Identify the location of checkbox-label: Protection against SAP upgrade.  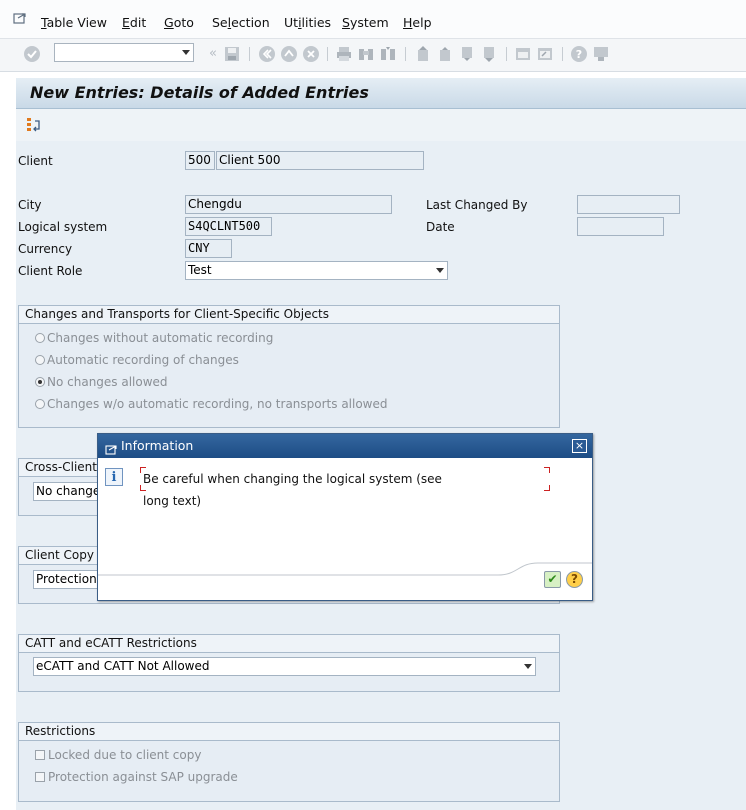
(143, 777).